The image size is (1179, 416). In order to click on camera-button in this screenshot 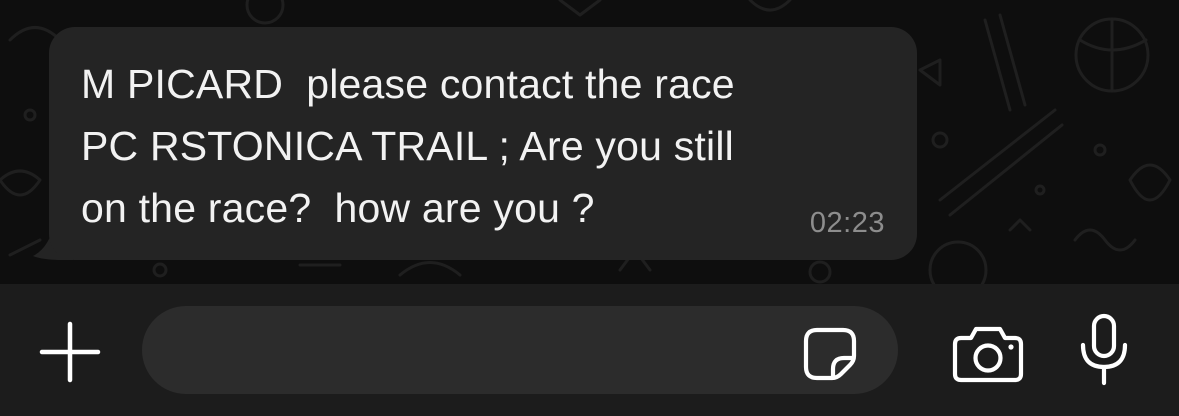, I will do `click(988, 354)`.